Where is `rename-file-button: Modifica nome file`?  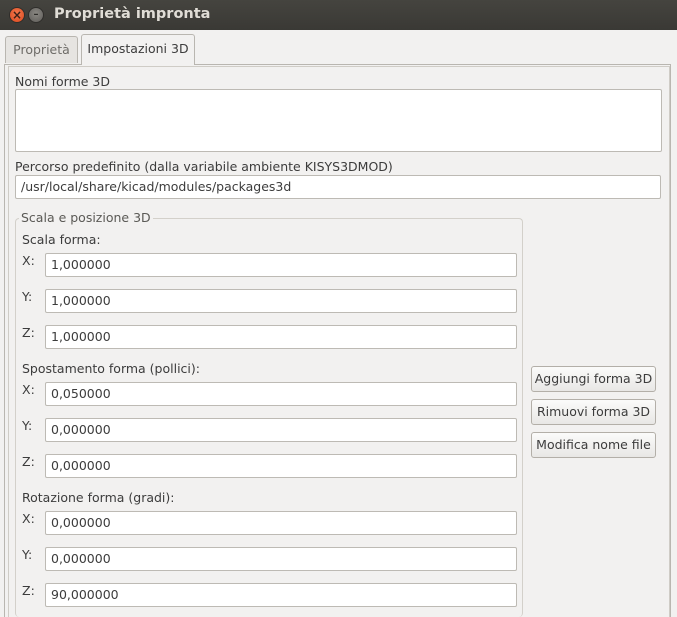
rename-file-button: Modifica nome file is located at coordinates (593, 445).